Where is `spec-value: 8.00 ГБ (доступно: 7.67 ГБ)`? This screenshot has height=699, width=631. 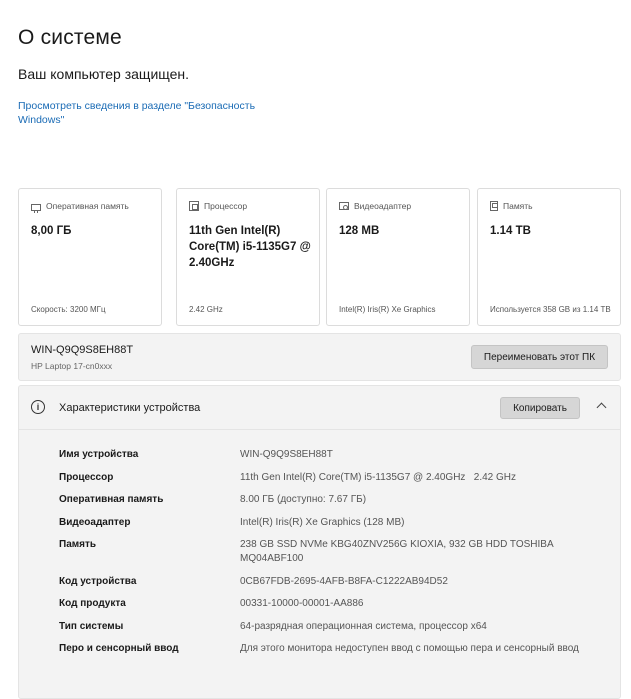
spec-value: 8.00 ГБ (доступно: 7.67 ГБ) is located at coordinates (303, 499).